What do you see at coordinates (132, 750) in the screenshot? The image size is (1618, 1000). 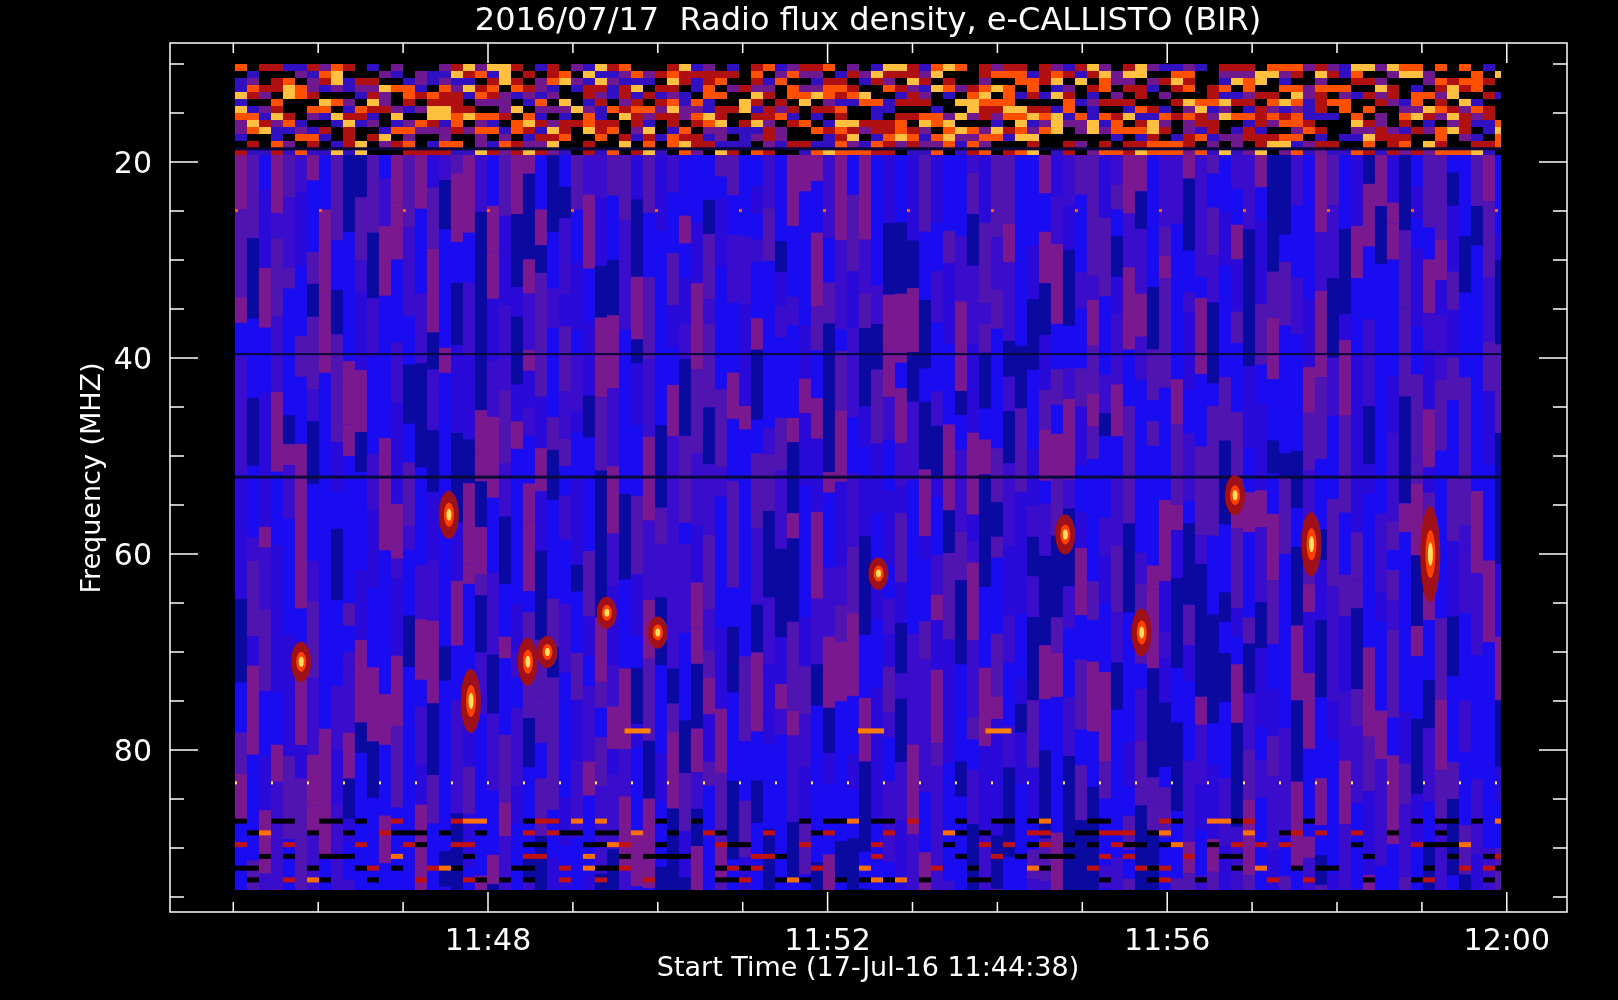 I see `tick-label: 80` at bounding box center [132, 750].